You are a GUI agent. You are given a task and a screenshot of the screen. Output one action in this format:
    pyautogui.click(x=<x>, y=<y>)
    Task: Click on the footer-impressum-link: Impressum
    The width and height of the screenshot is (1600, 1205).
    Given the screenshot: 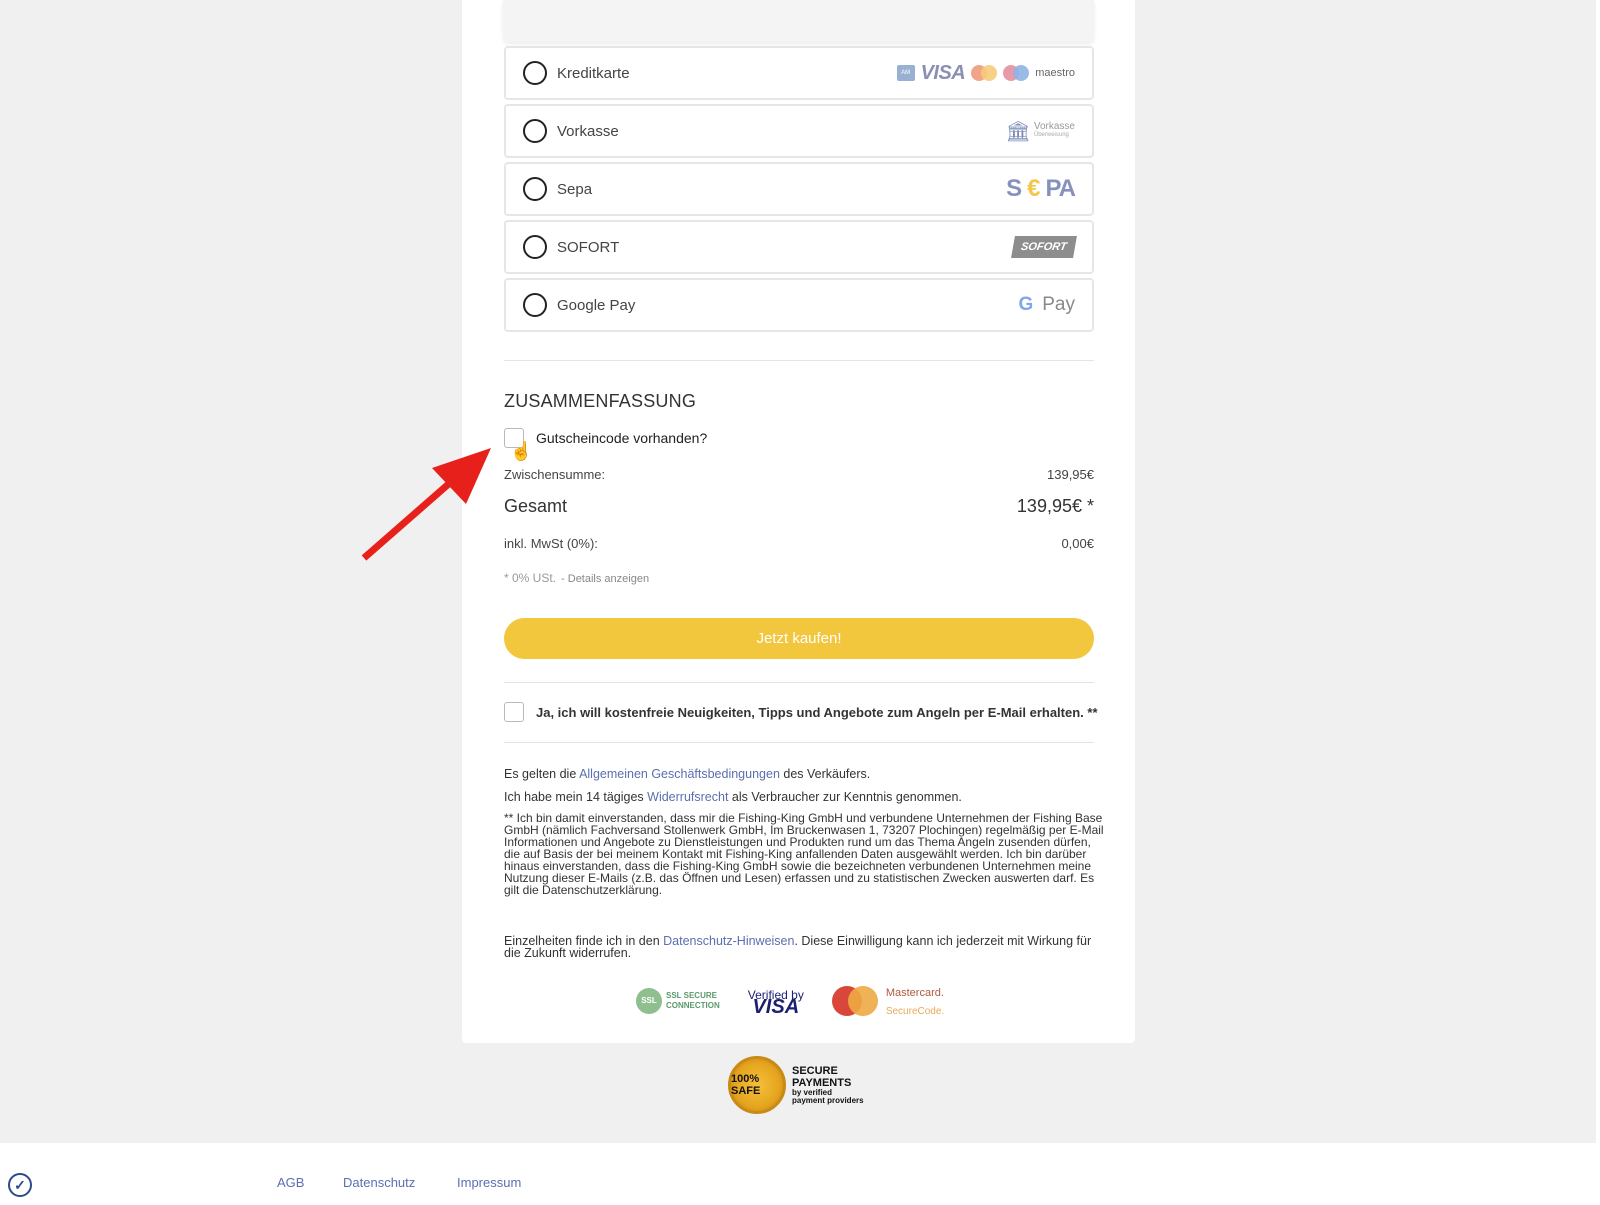 What is the action you would take?
    pyautogui.click(x=489, y=1182)
    